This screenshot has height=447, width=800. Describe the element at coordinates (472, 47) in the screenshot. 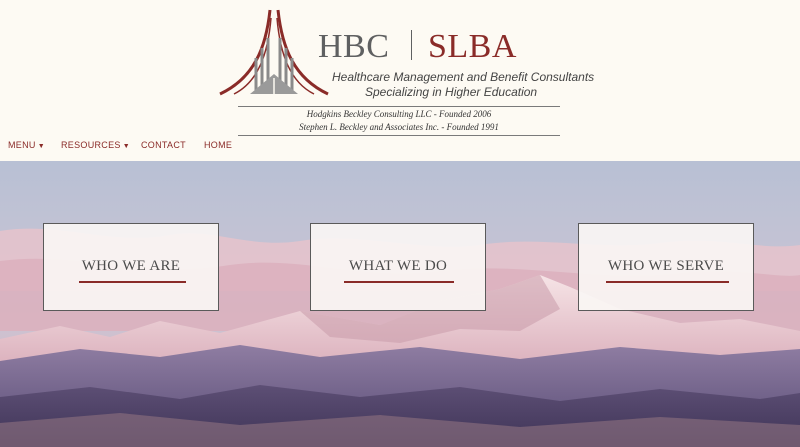

I see `logo-slba-text: SLBA` at that location.